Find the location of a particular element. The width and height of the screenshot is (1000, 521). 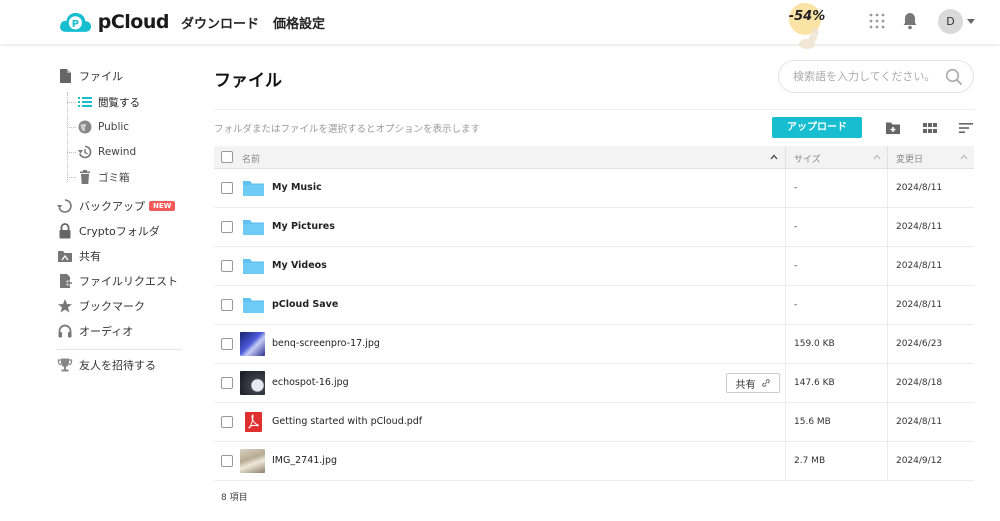

bell-icon is located at coordinates (910, 21).